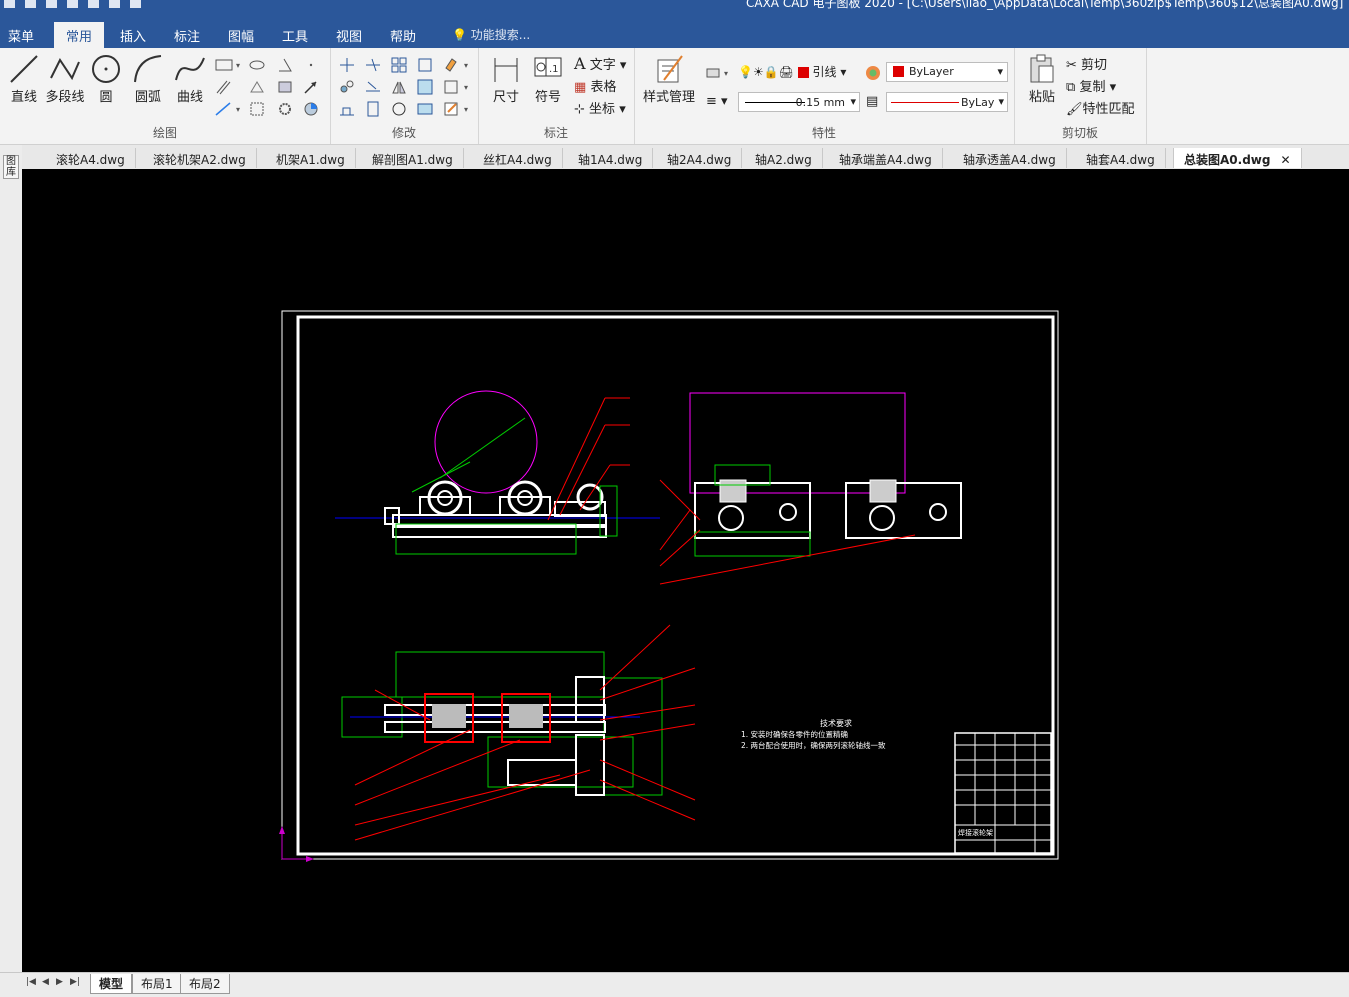 Image resolution: width=1349 pixels, height=997 pixels. I want to click on centerline-icon: ▾, so click(228, 109).